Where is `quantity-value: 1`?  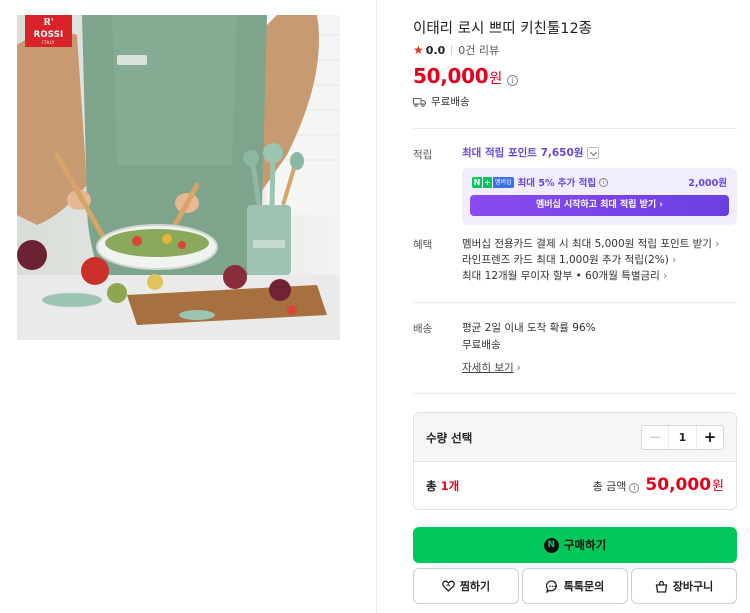 quantity-value: 1 is located at coordinates (682, 437).